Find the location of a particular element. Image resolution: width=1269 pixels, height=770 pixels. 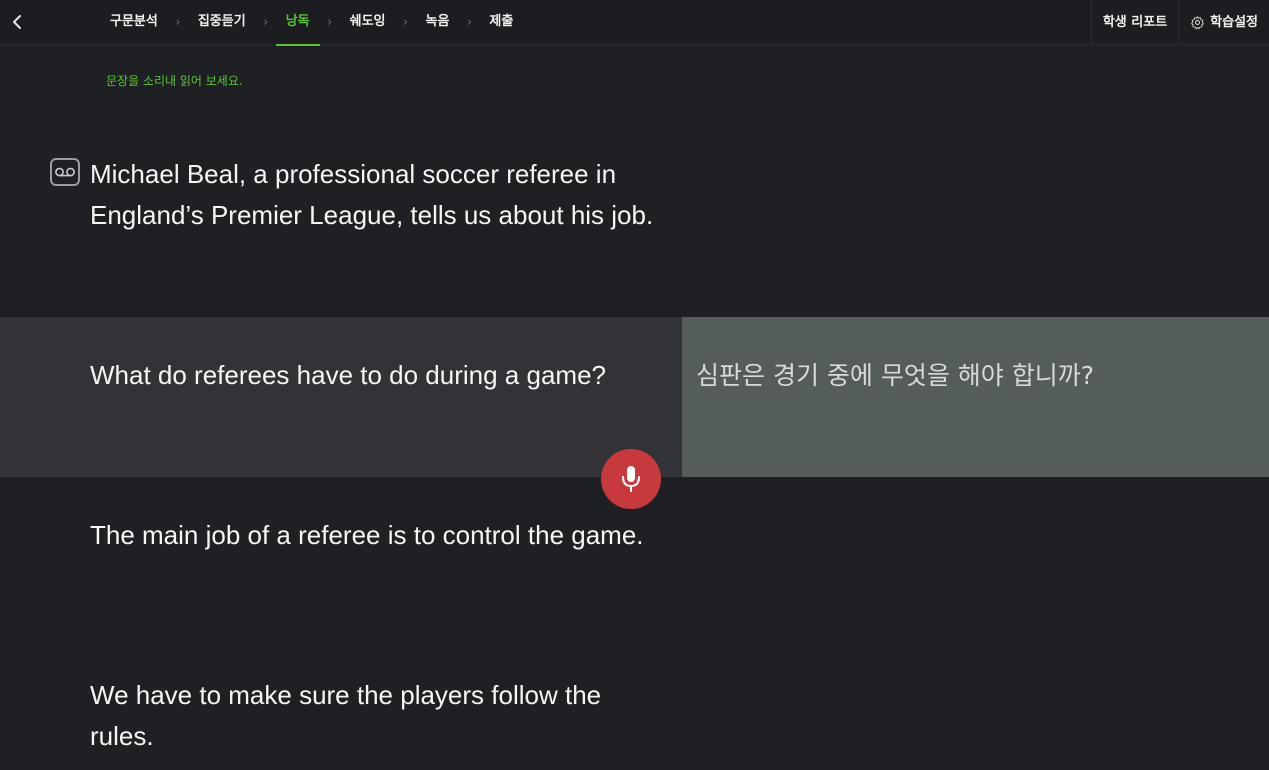

back-button is located at coordinates (18, 22).